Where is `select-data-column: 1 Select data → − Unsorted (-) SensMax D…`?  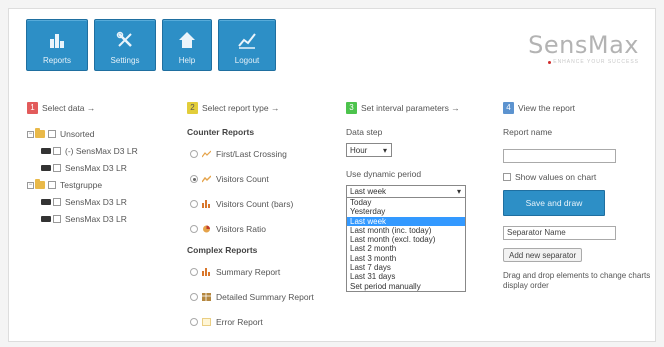
select-data-column: 1 Select data → − Unsorted (-) SensMax D… is located at coordinates (109, 165).